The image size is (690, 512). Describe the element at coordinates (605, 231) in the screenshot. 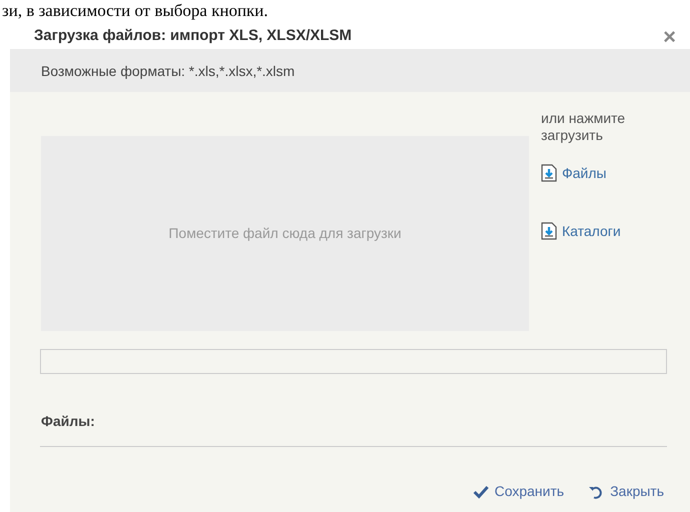

I see `upload-link: Каталоги` at that location.